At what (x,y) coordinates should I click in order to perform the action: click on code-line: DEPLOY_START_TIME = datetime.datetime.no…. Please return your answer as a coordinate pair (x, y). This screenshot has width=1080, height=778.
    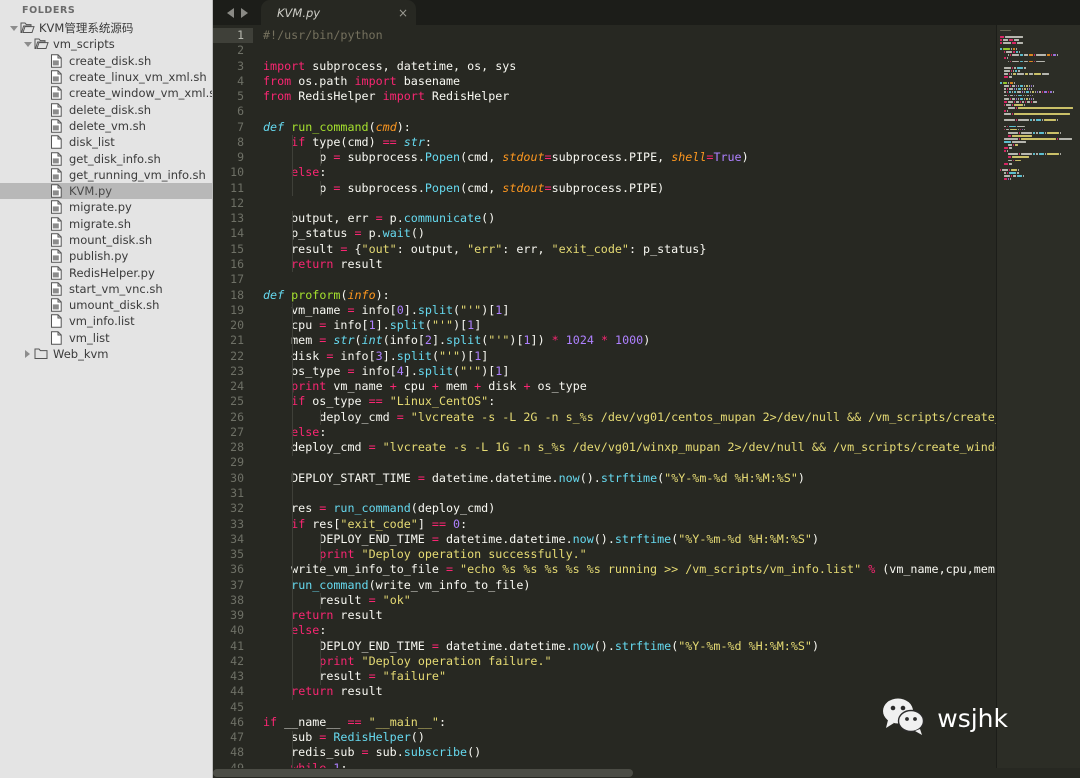
    Looking at the image, I should click on (671, 478).